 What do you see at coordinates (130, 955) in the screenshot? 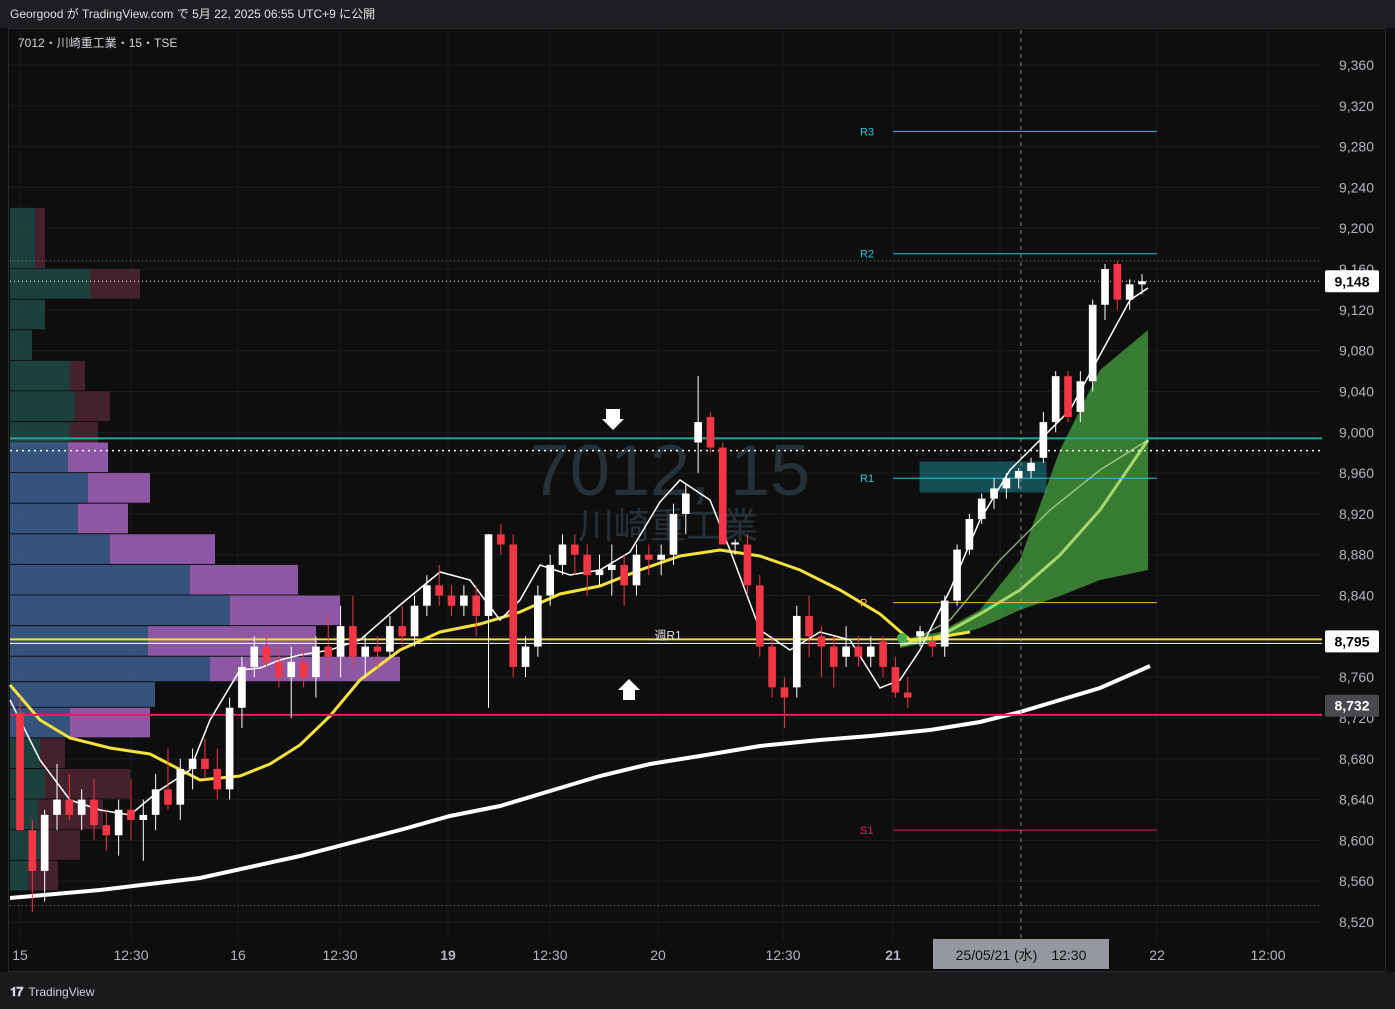
I see `time-tick-label: 12:30` at bounding box center [130, 955].